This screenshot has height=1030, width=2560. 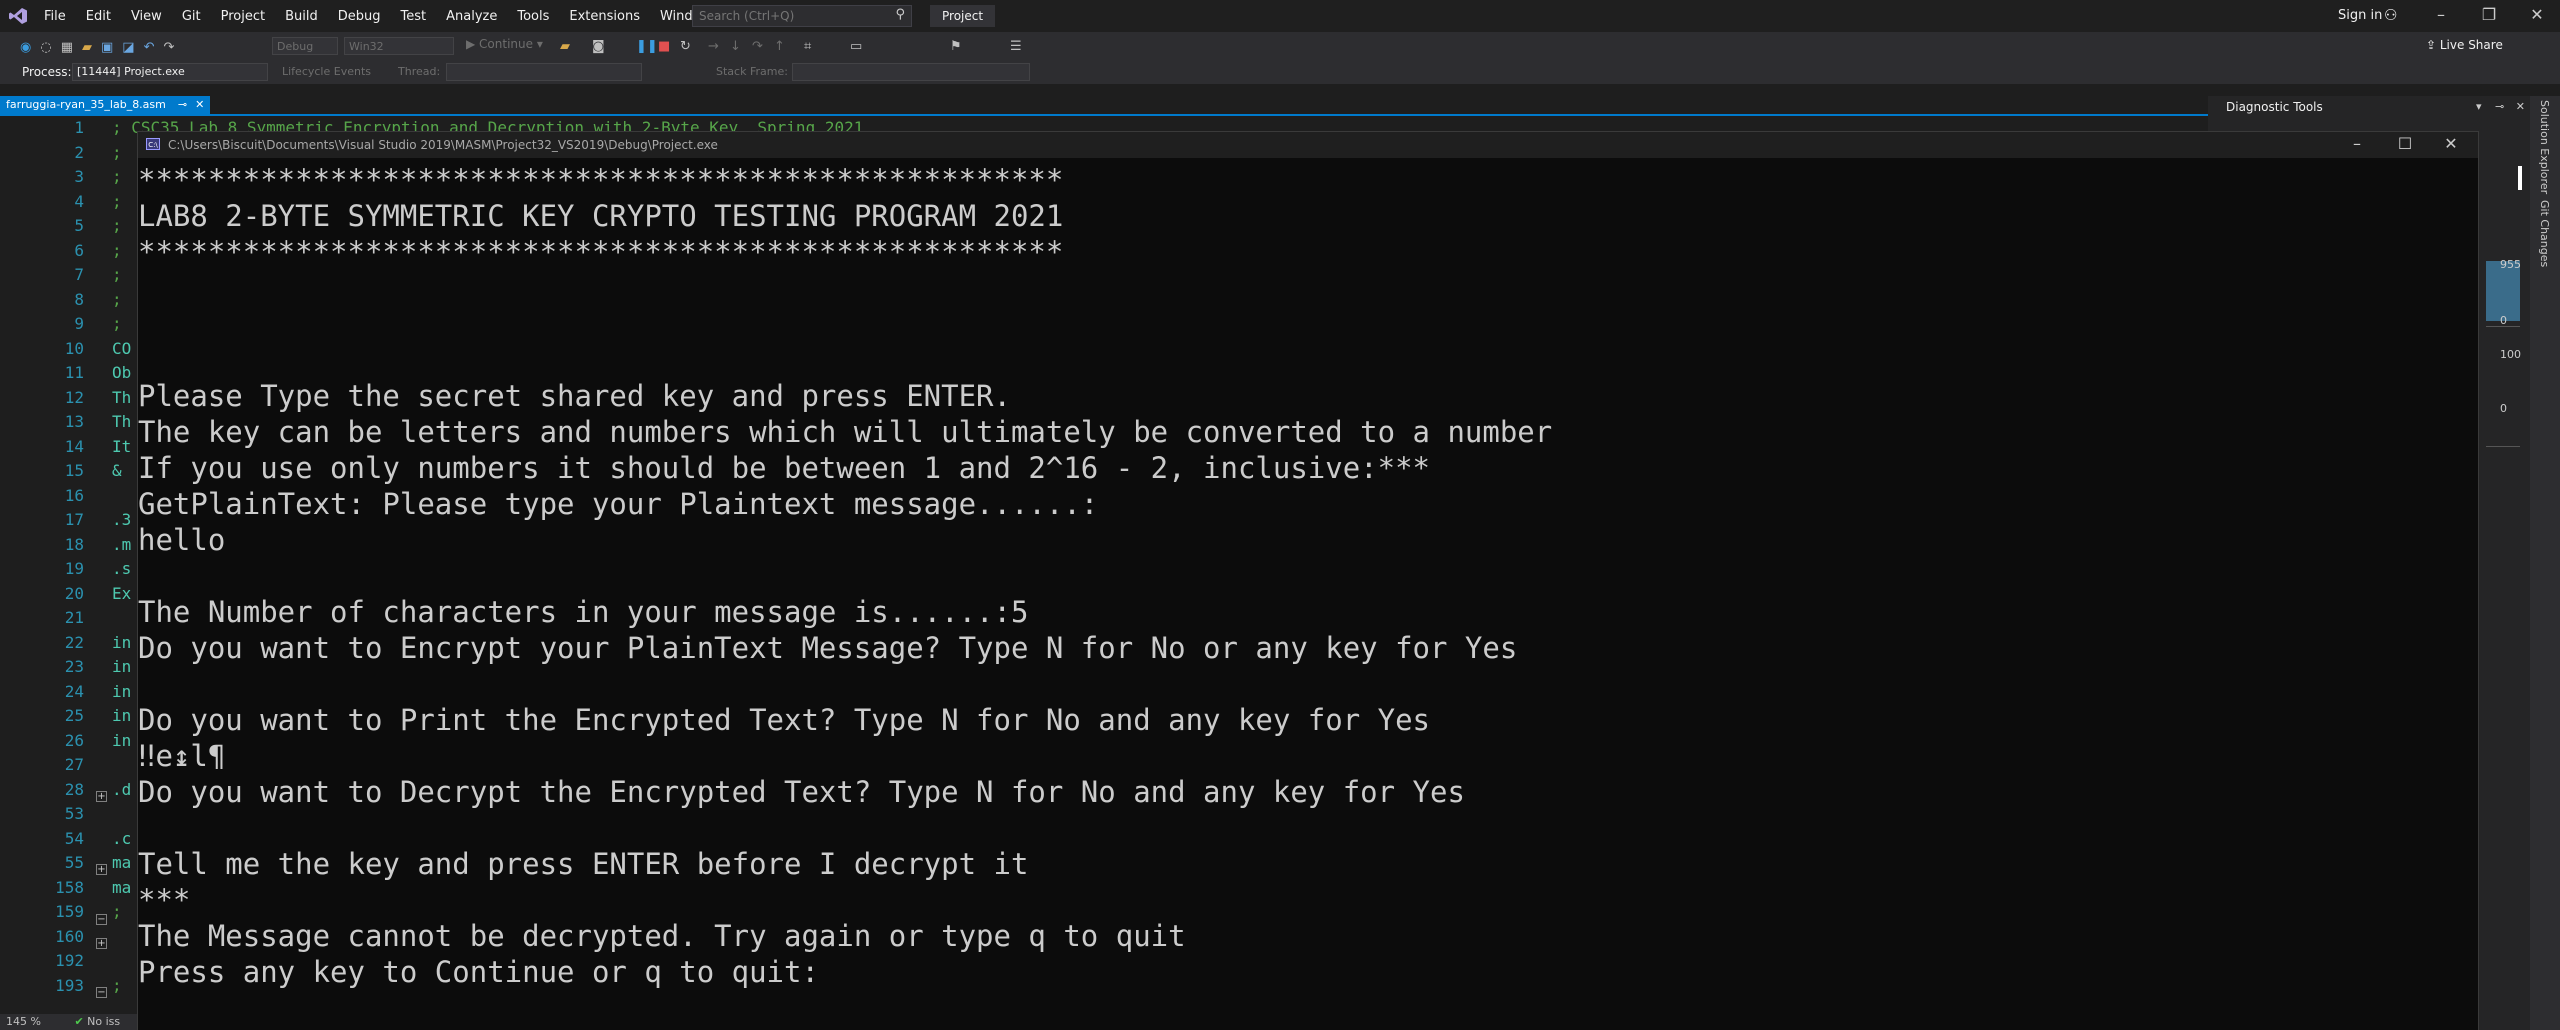 I want to click on user-icon: ⚇, so click(x=2390, y=15).